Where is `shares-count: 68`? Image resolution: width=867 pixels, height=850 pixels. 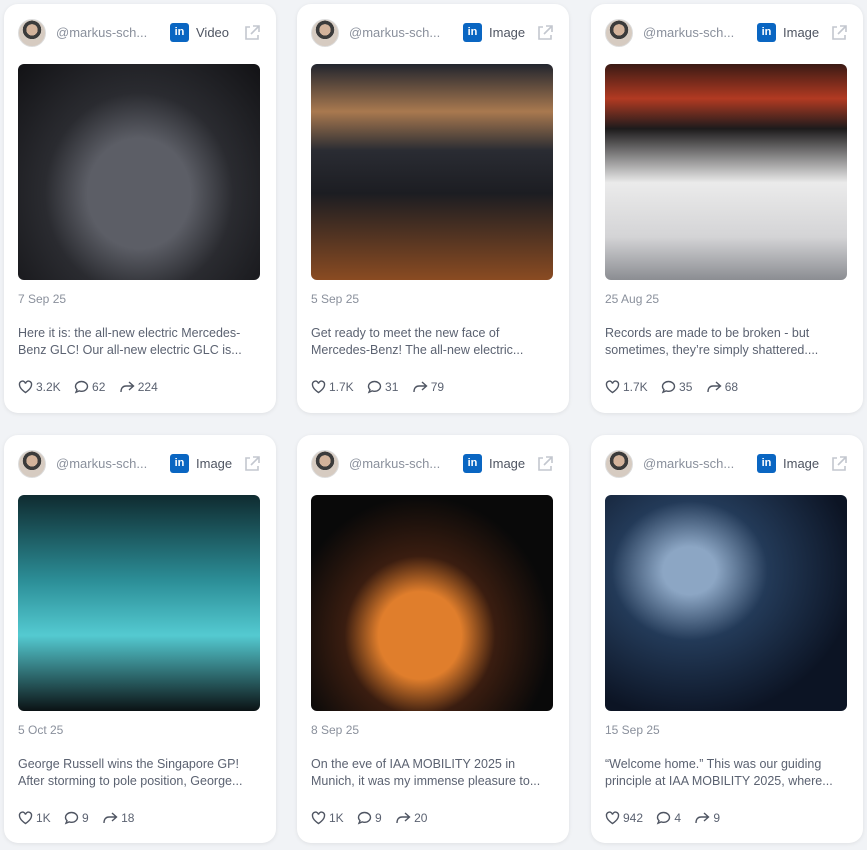
shares-count: 68 is located at coordinates (731, 387).